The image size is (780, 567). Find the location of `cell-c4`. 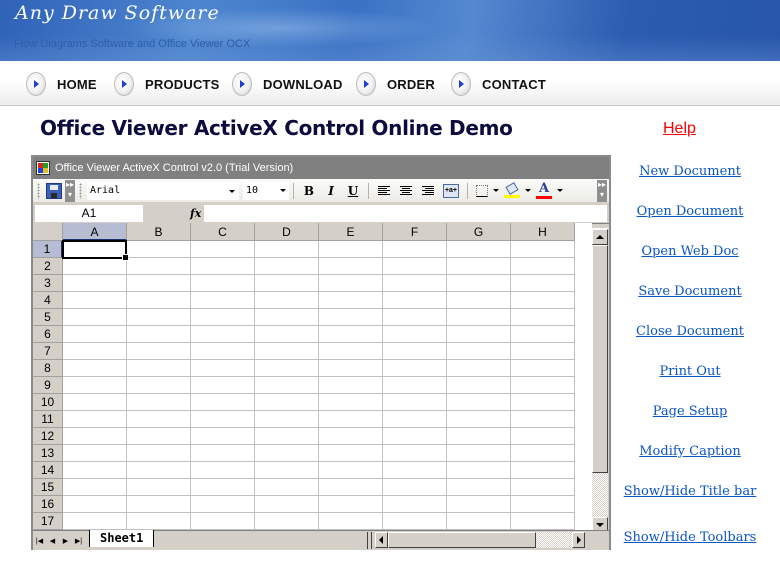

cell-c4 is located at coordinates (223, 300).